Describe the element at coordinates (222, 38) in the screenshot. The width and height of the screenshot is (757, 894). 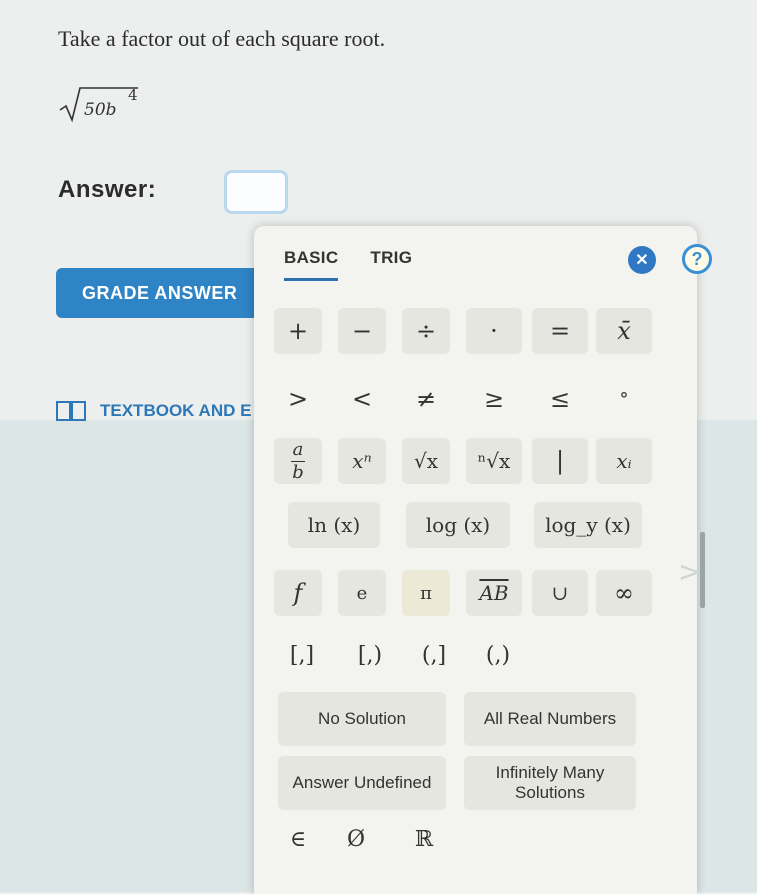
I see `question-prompt: Take a factor out of each square root.` at that location.